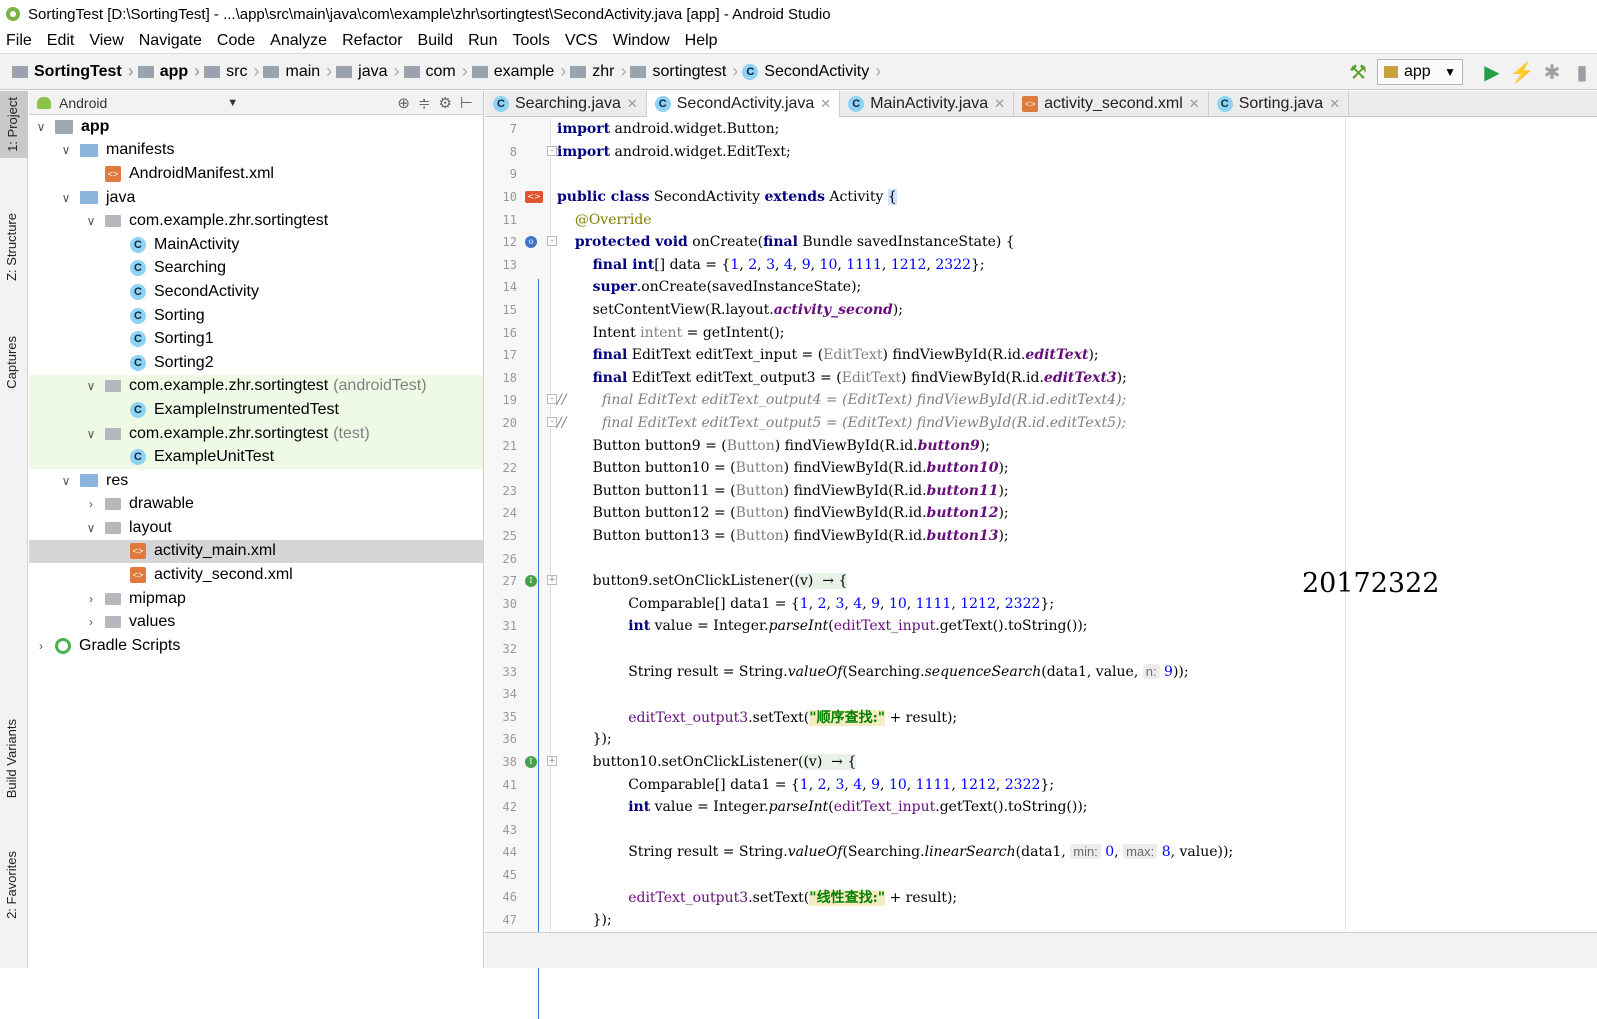 Image resolution: width=1597 pixels, height=1019 pixels. I want to click on tree-item: <> activity_main.xml, so click(256, 551).